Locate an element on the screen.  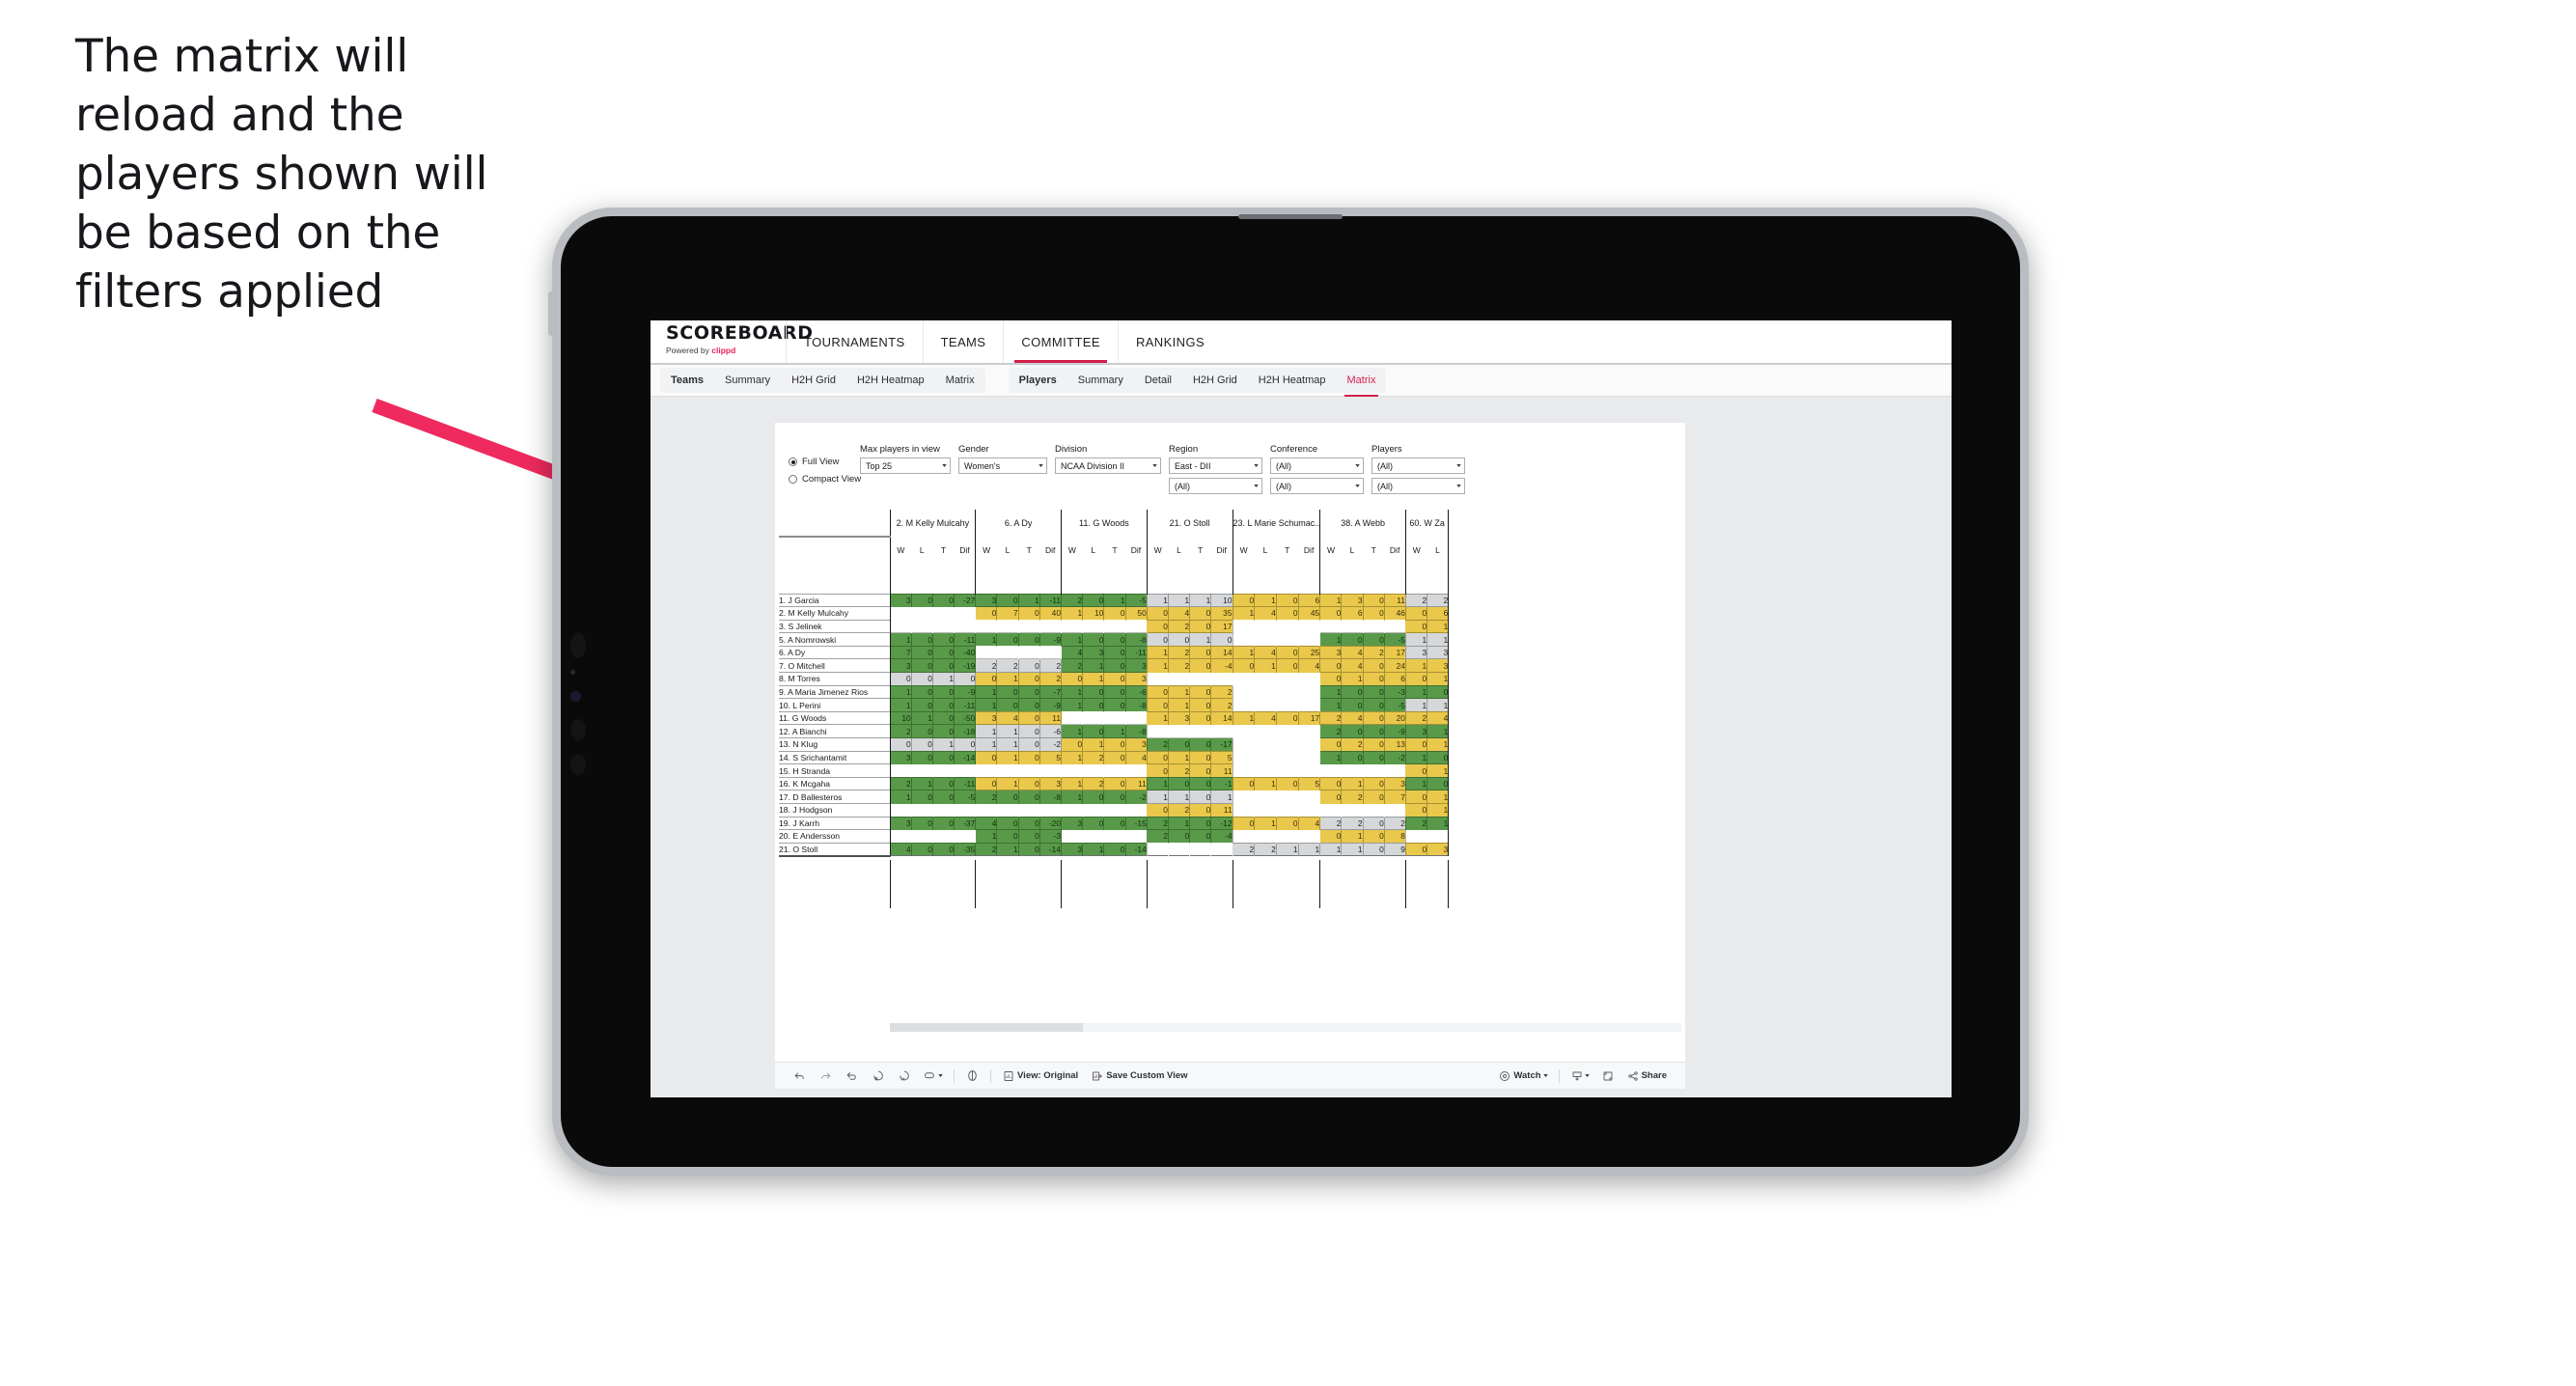
sub-nav-item-summary: Summary is located at coordinates (1100, 380).